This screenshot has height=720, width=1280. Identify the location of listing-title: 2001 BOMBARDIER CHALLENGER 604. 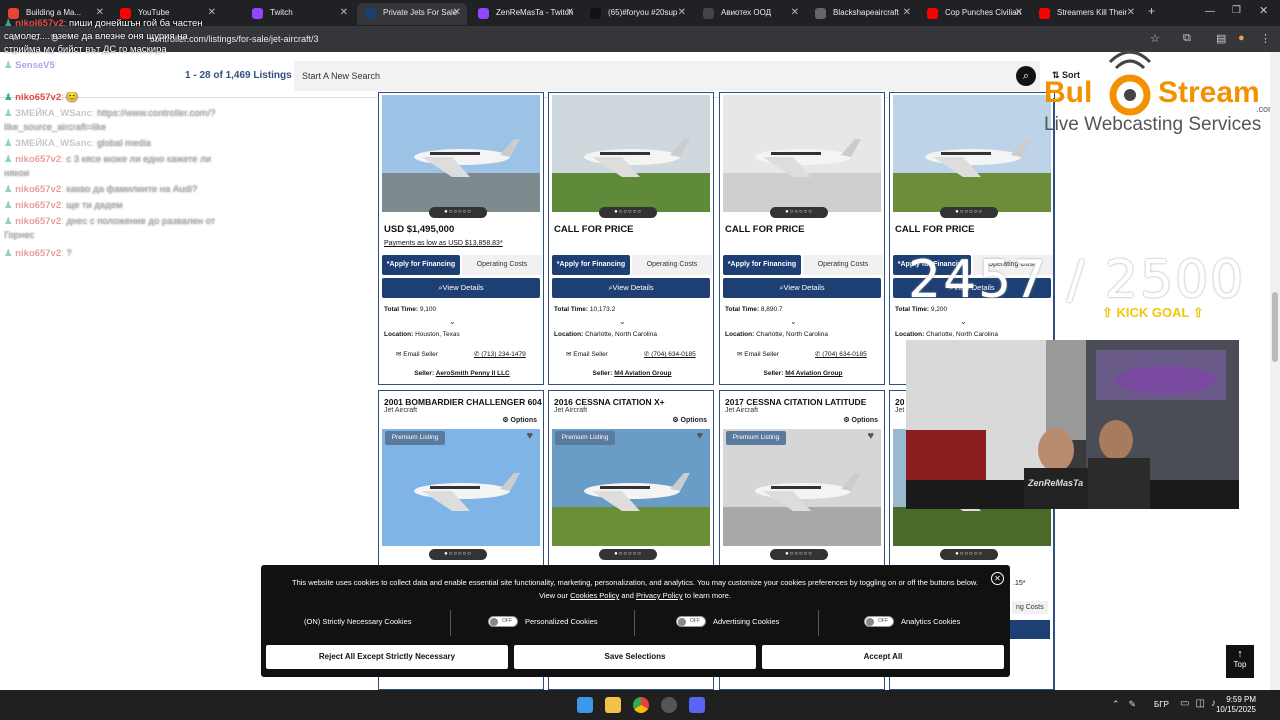
(463, 402).